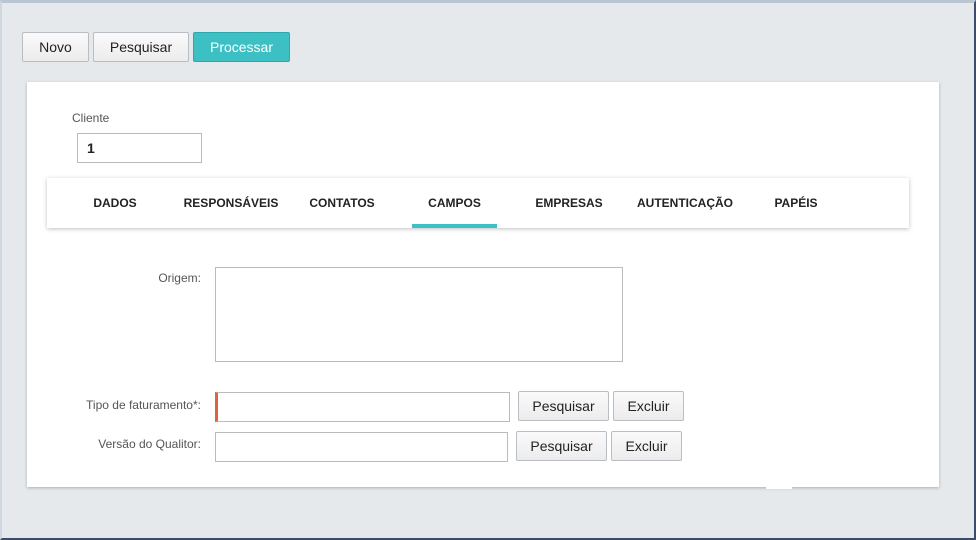 This screenshot has width=976, height=540. I want to click on tab-empresas: EMPRESAS, so click(569, 203).